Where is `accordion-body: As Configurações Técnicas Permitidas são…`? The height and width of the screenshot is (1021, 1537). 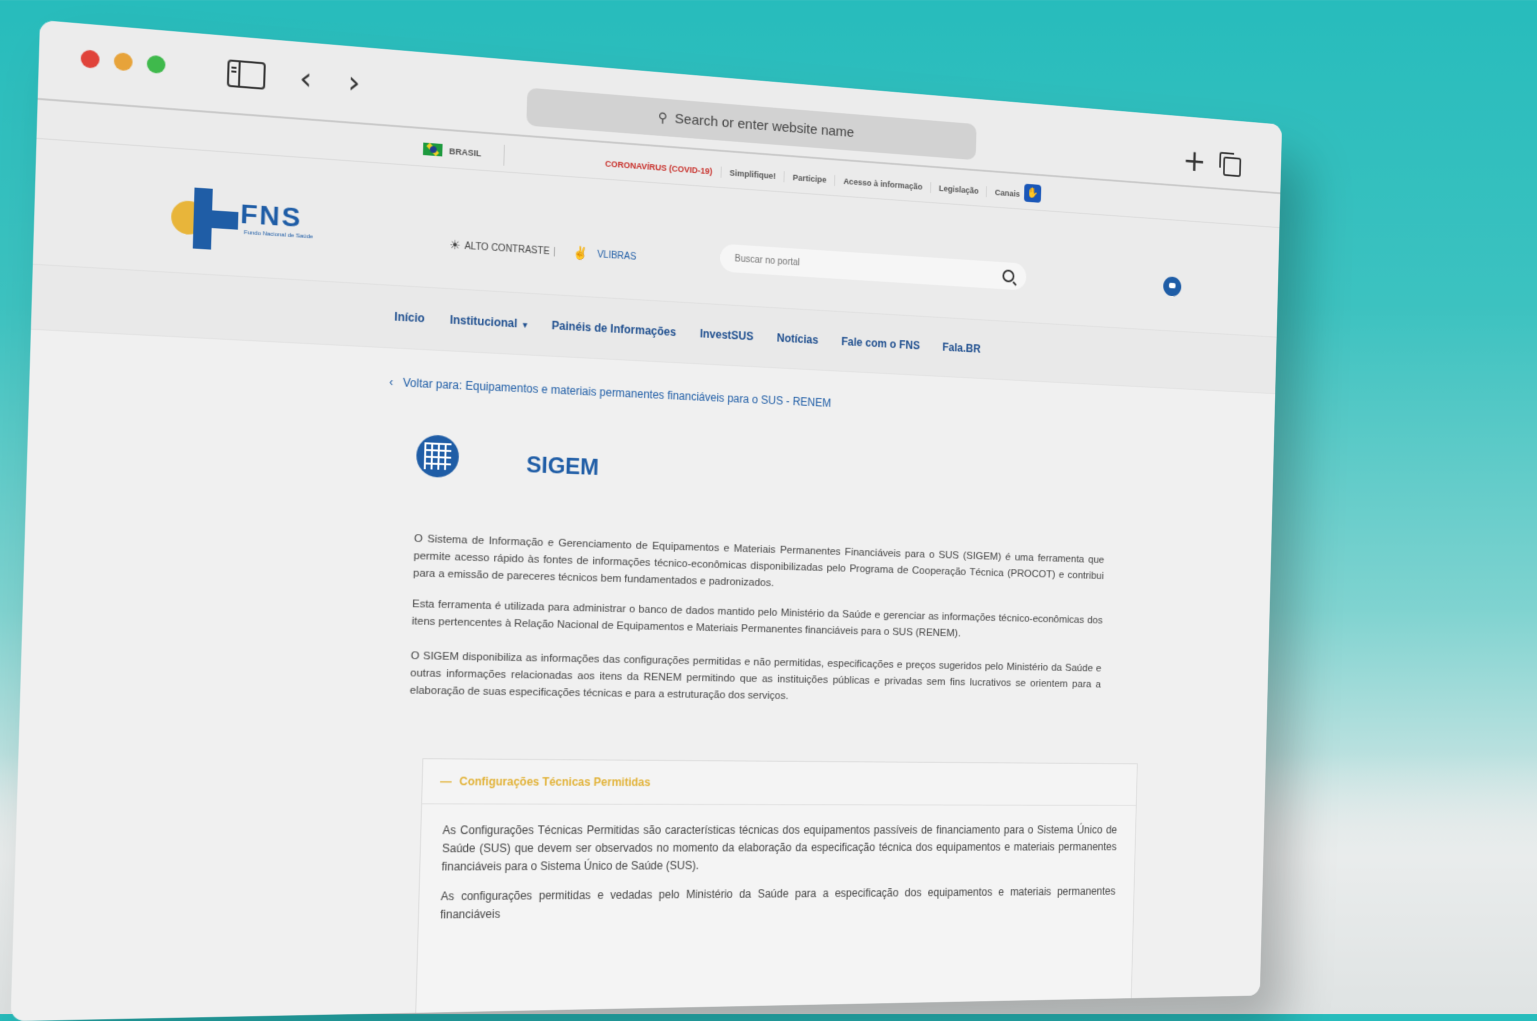 accordion-body: As Configurações Técnicas Permitidas são… is located at coordinates (777, 878).